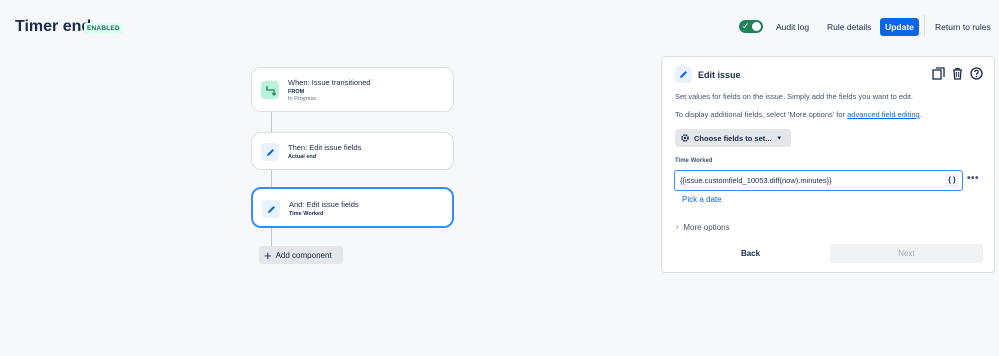 The height and width of the screenshot is (356, 999). Describe the element at coordinates (751, 26) in the screenshot. I see `rule-enabled-toggle: ✓` at that location.